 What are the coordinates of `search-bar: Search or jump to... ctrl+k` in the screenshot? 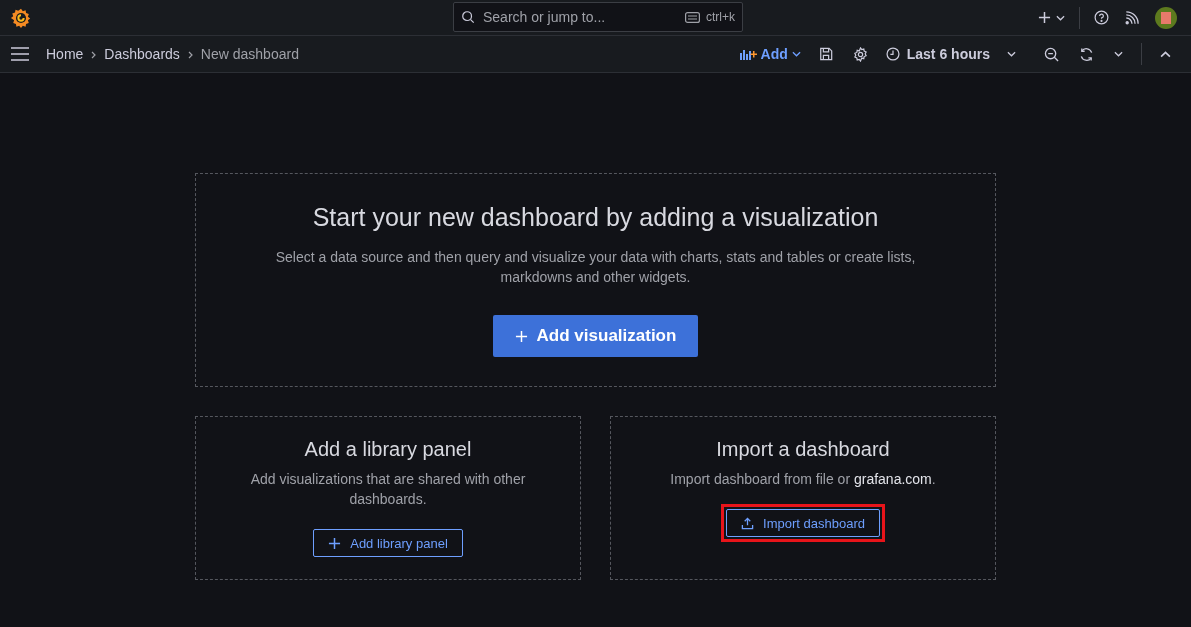 It's located at (598, 17).